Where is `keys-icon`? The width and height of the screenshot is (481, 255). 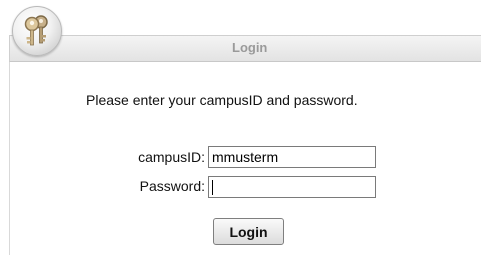 keys-icon is located at coordinates (37, 31).